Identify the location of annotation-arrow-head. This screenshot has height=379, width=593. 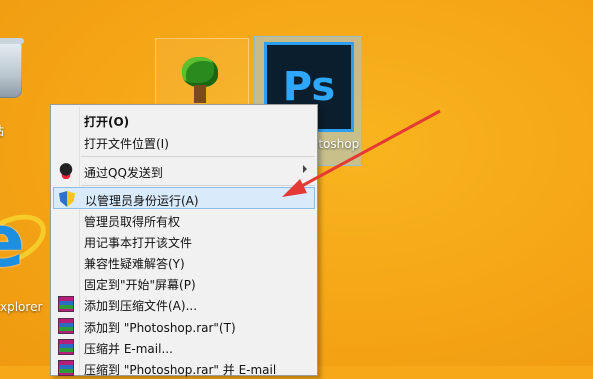
(294, 188).